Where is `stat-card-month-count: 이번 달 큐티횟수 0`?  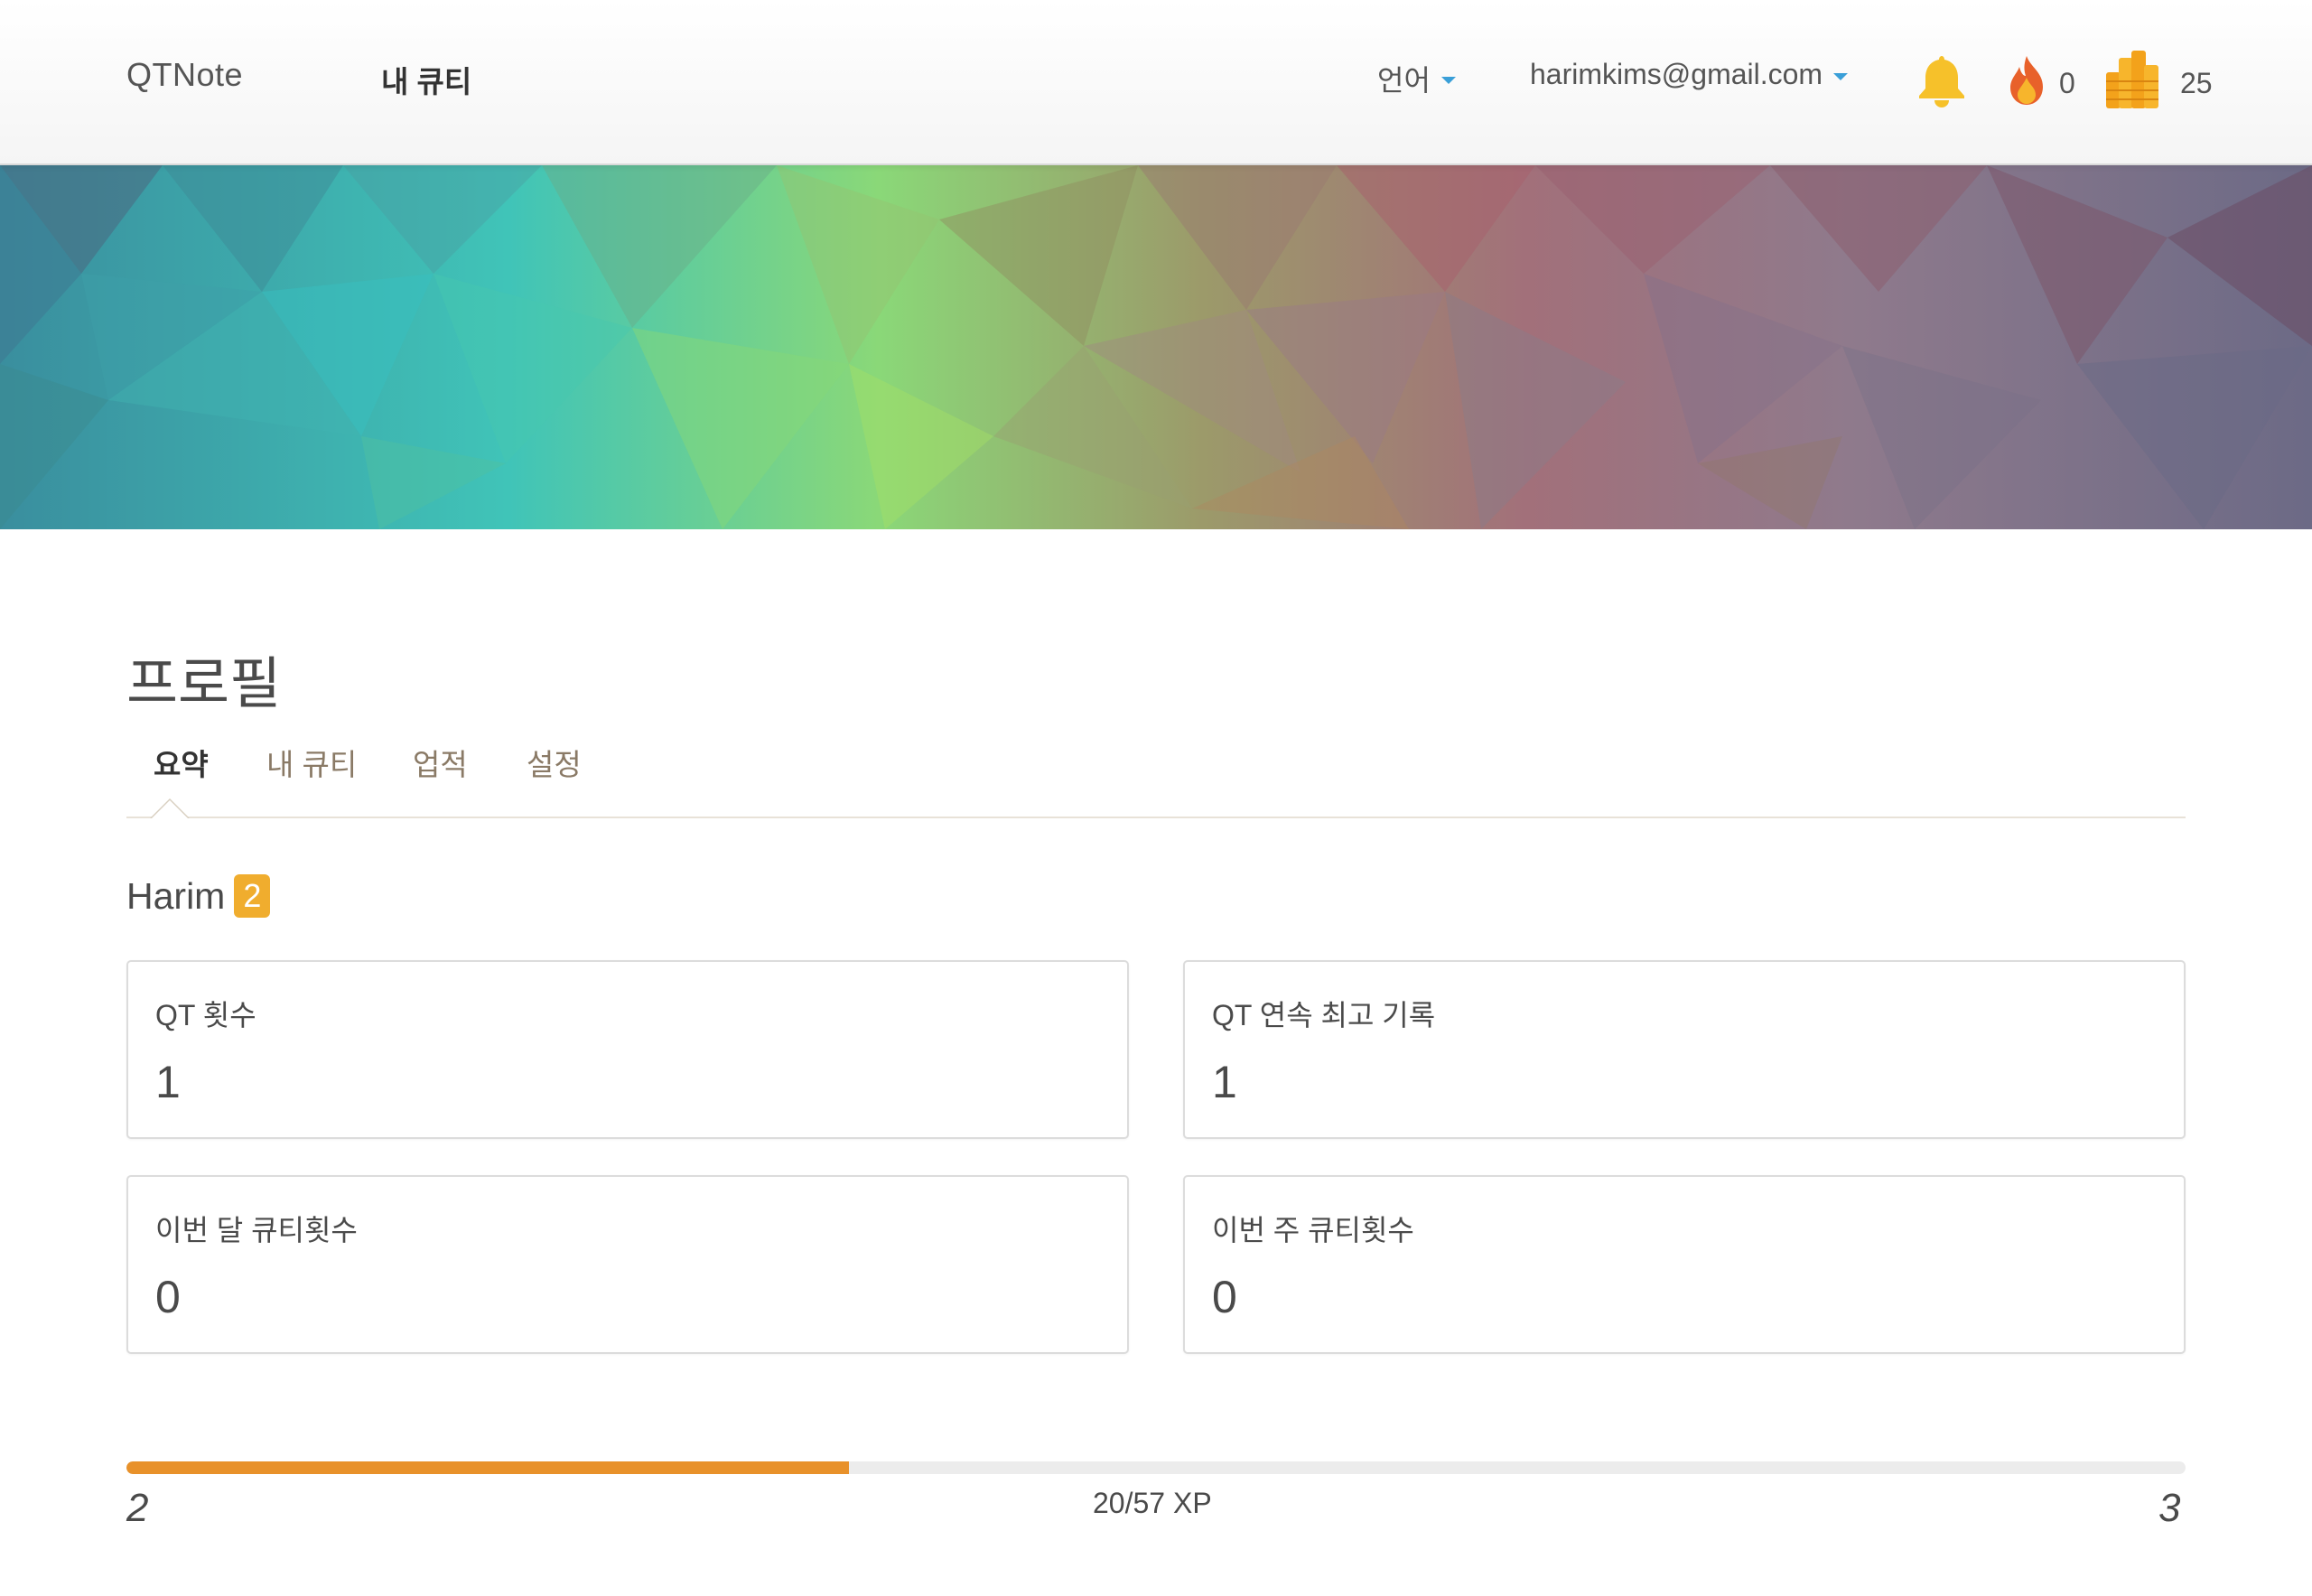
stat-card-month-count: 이번 달 큐티횟수 0 is located at coordinates (627, 1264).